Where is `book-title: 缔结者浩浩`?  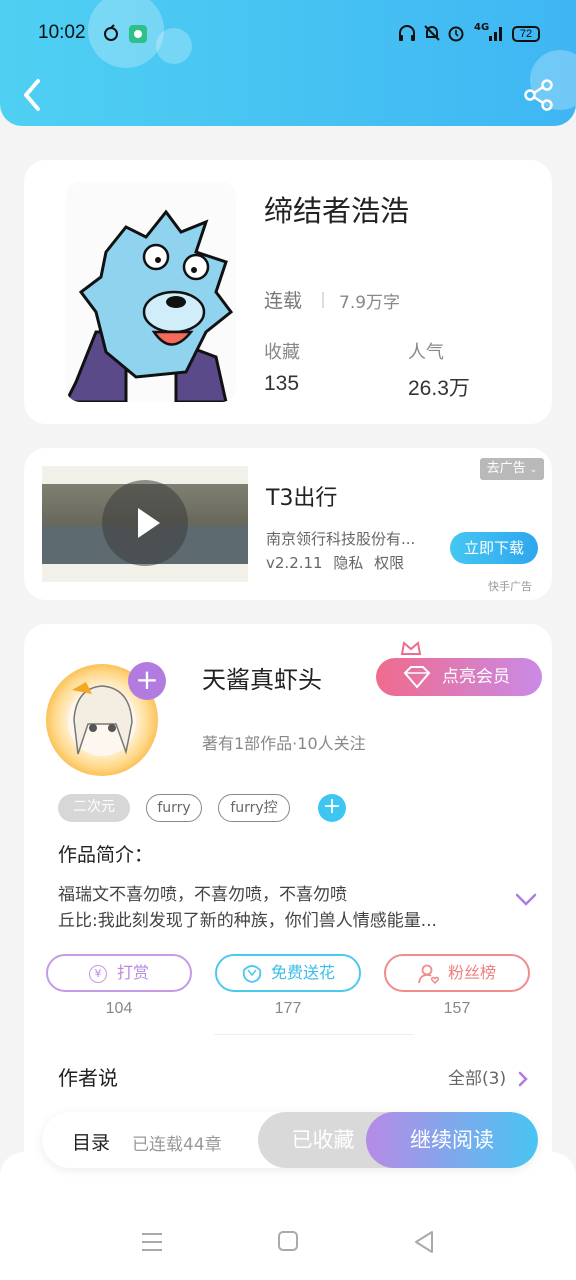 book-title: 缔结者浩浩 is located at coordinates (337, 211).